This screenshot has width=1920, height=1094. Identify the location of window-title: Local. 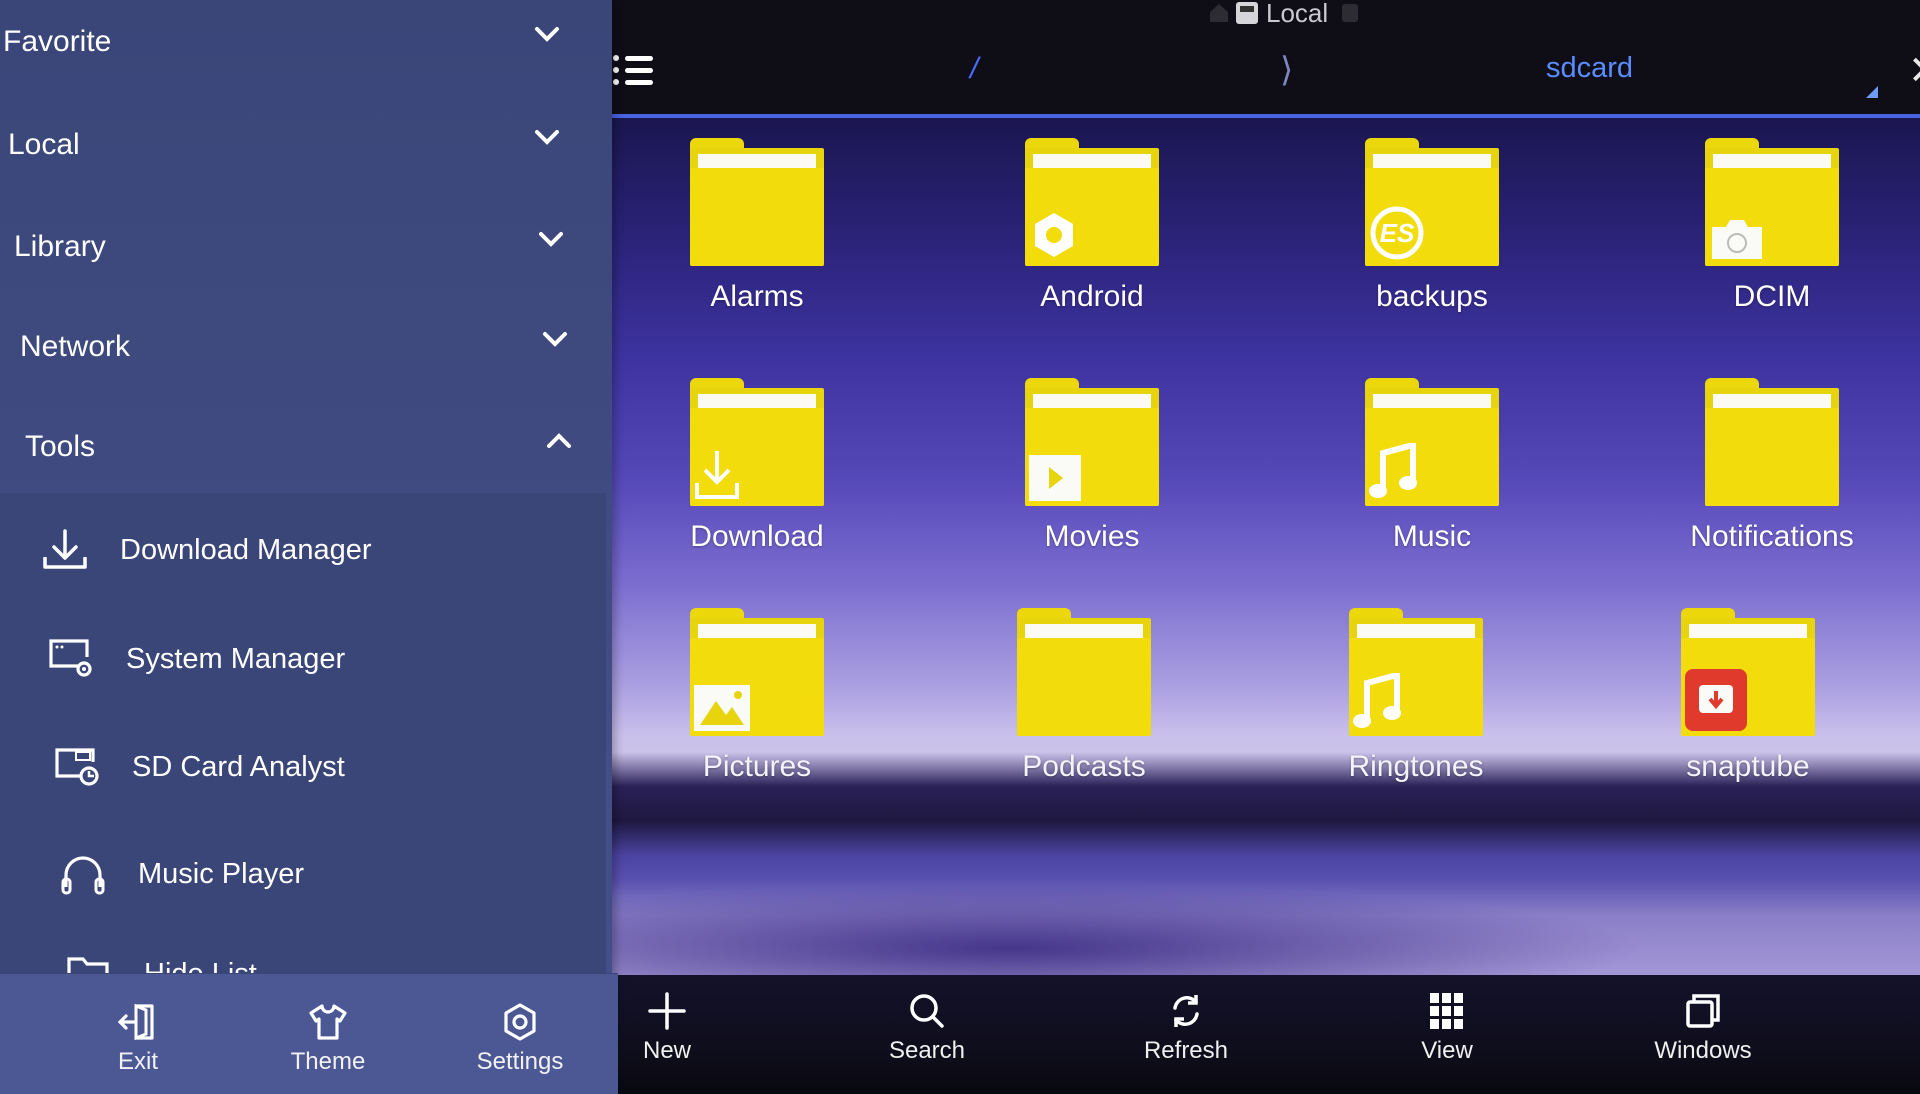
(1284, 14).